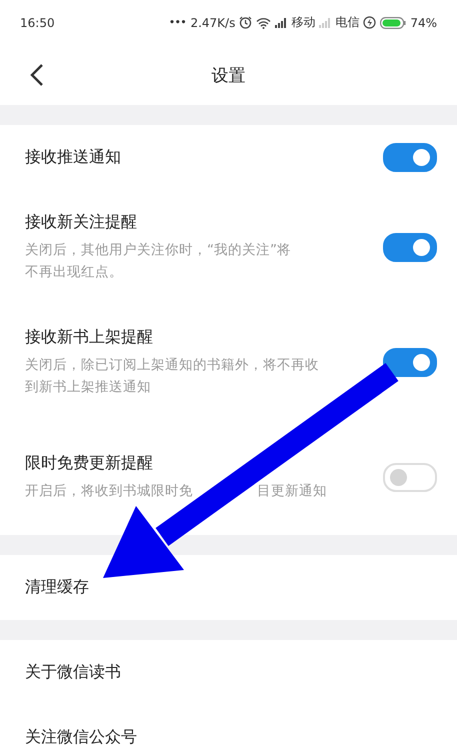  I want to click on row-description: 目更新通知, so click(292, 491).